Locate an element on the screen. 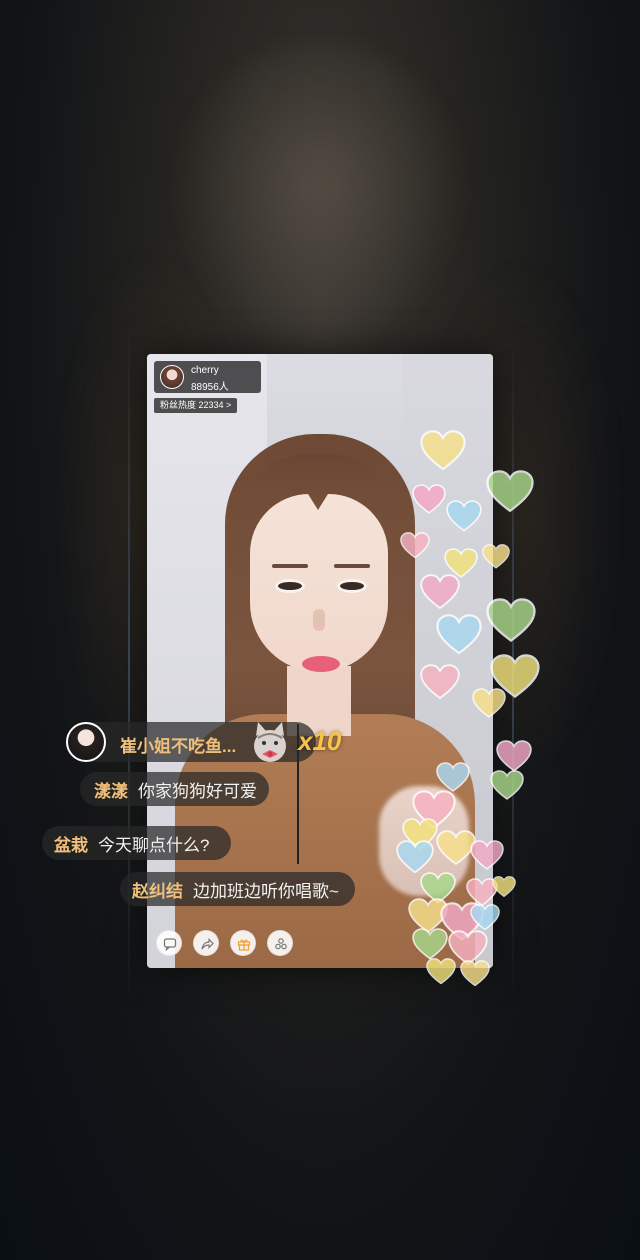 The image size is (640, 1260). streamer-eye-right is located at coordinates (352, 586).